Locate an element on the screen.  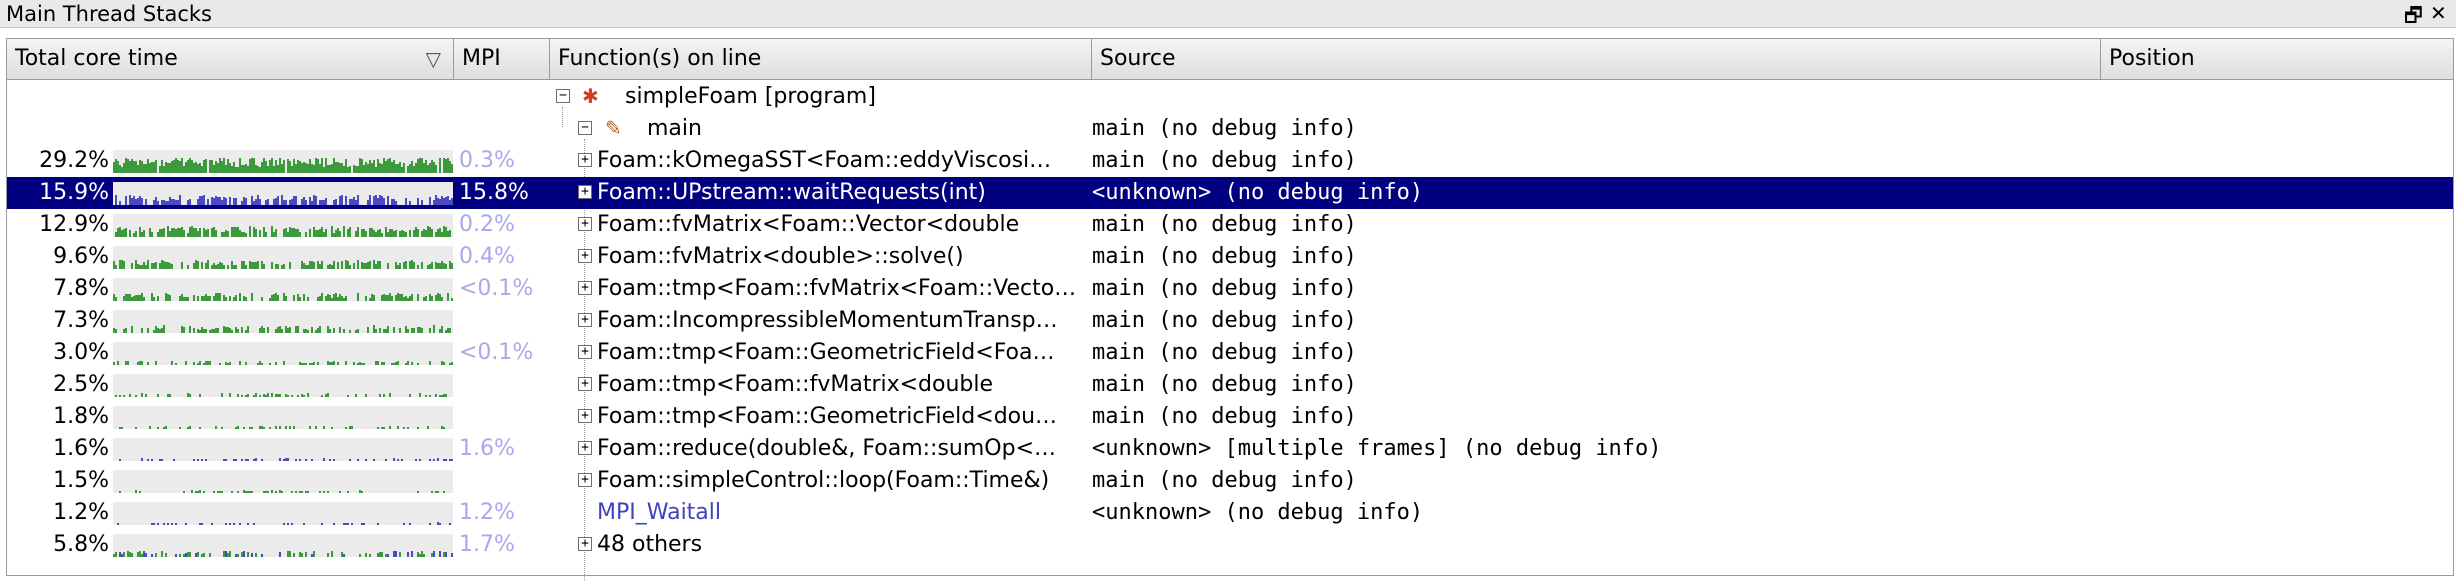
main-function-label: main is located at coordinates (674, 128).